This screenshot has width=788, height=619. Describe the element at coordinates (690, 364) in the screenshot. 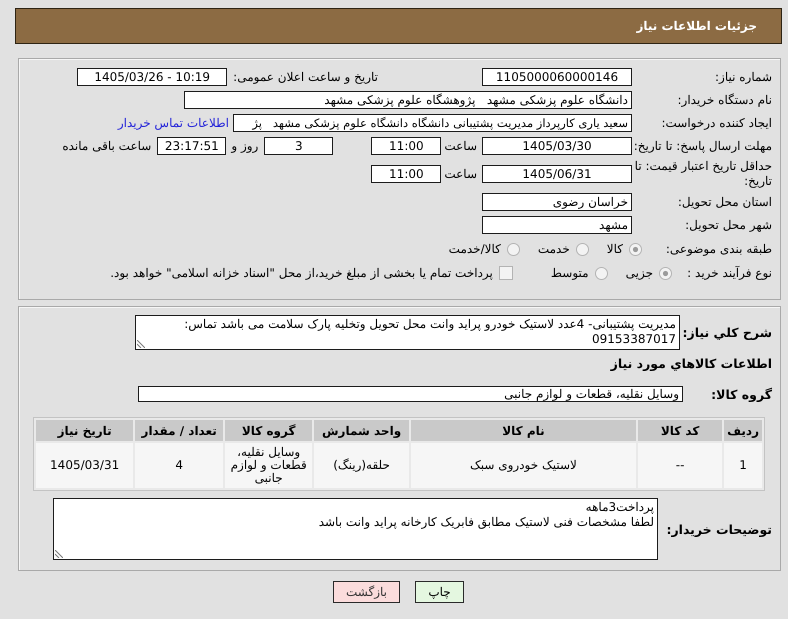

I see `section-title: اطلاعات کالاهاي مورد نياز` at that location.